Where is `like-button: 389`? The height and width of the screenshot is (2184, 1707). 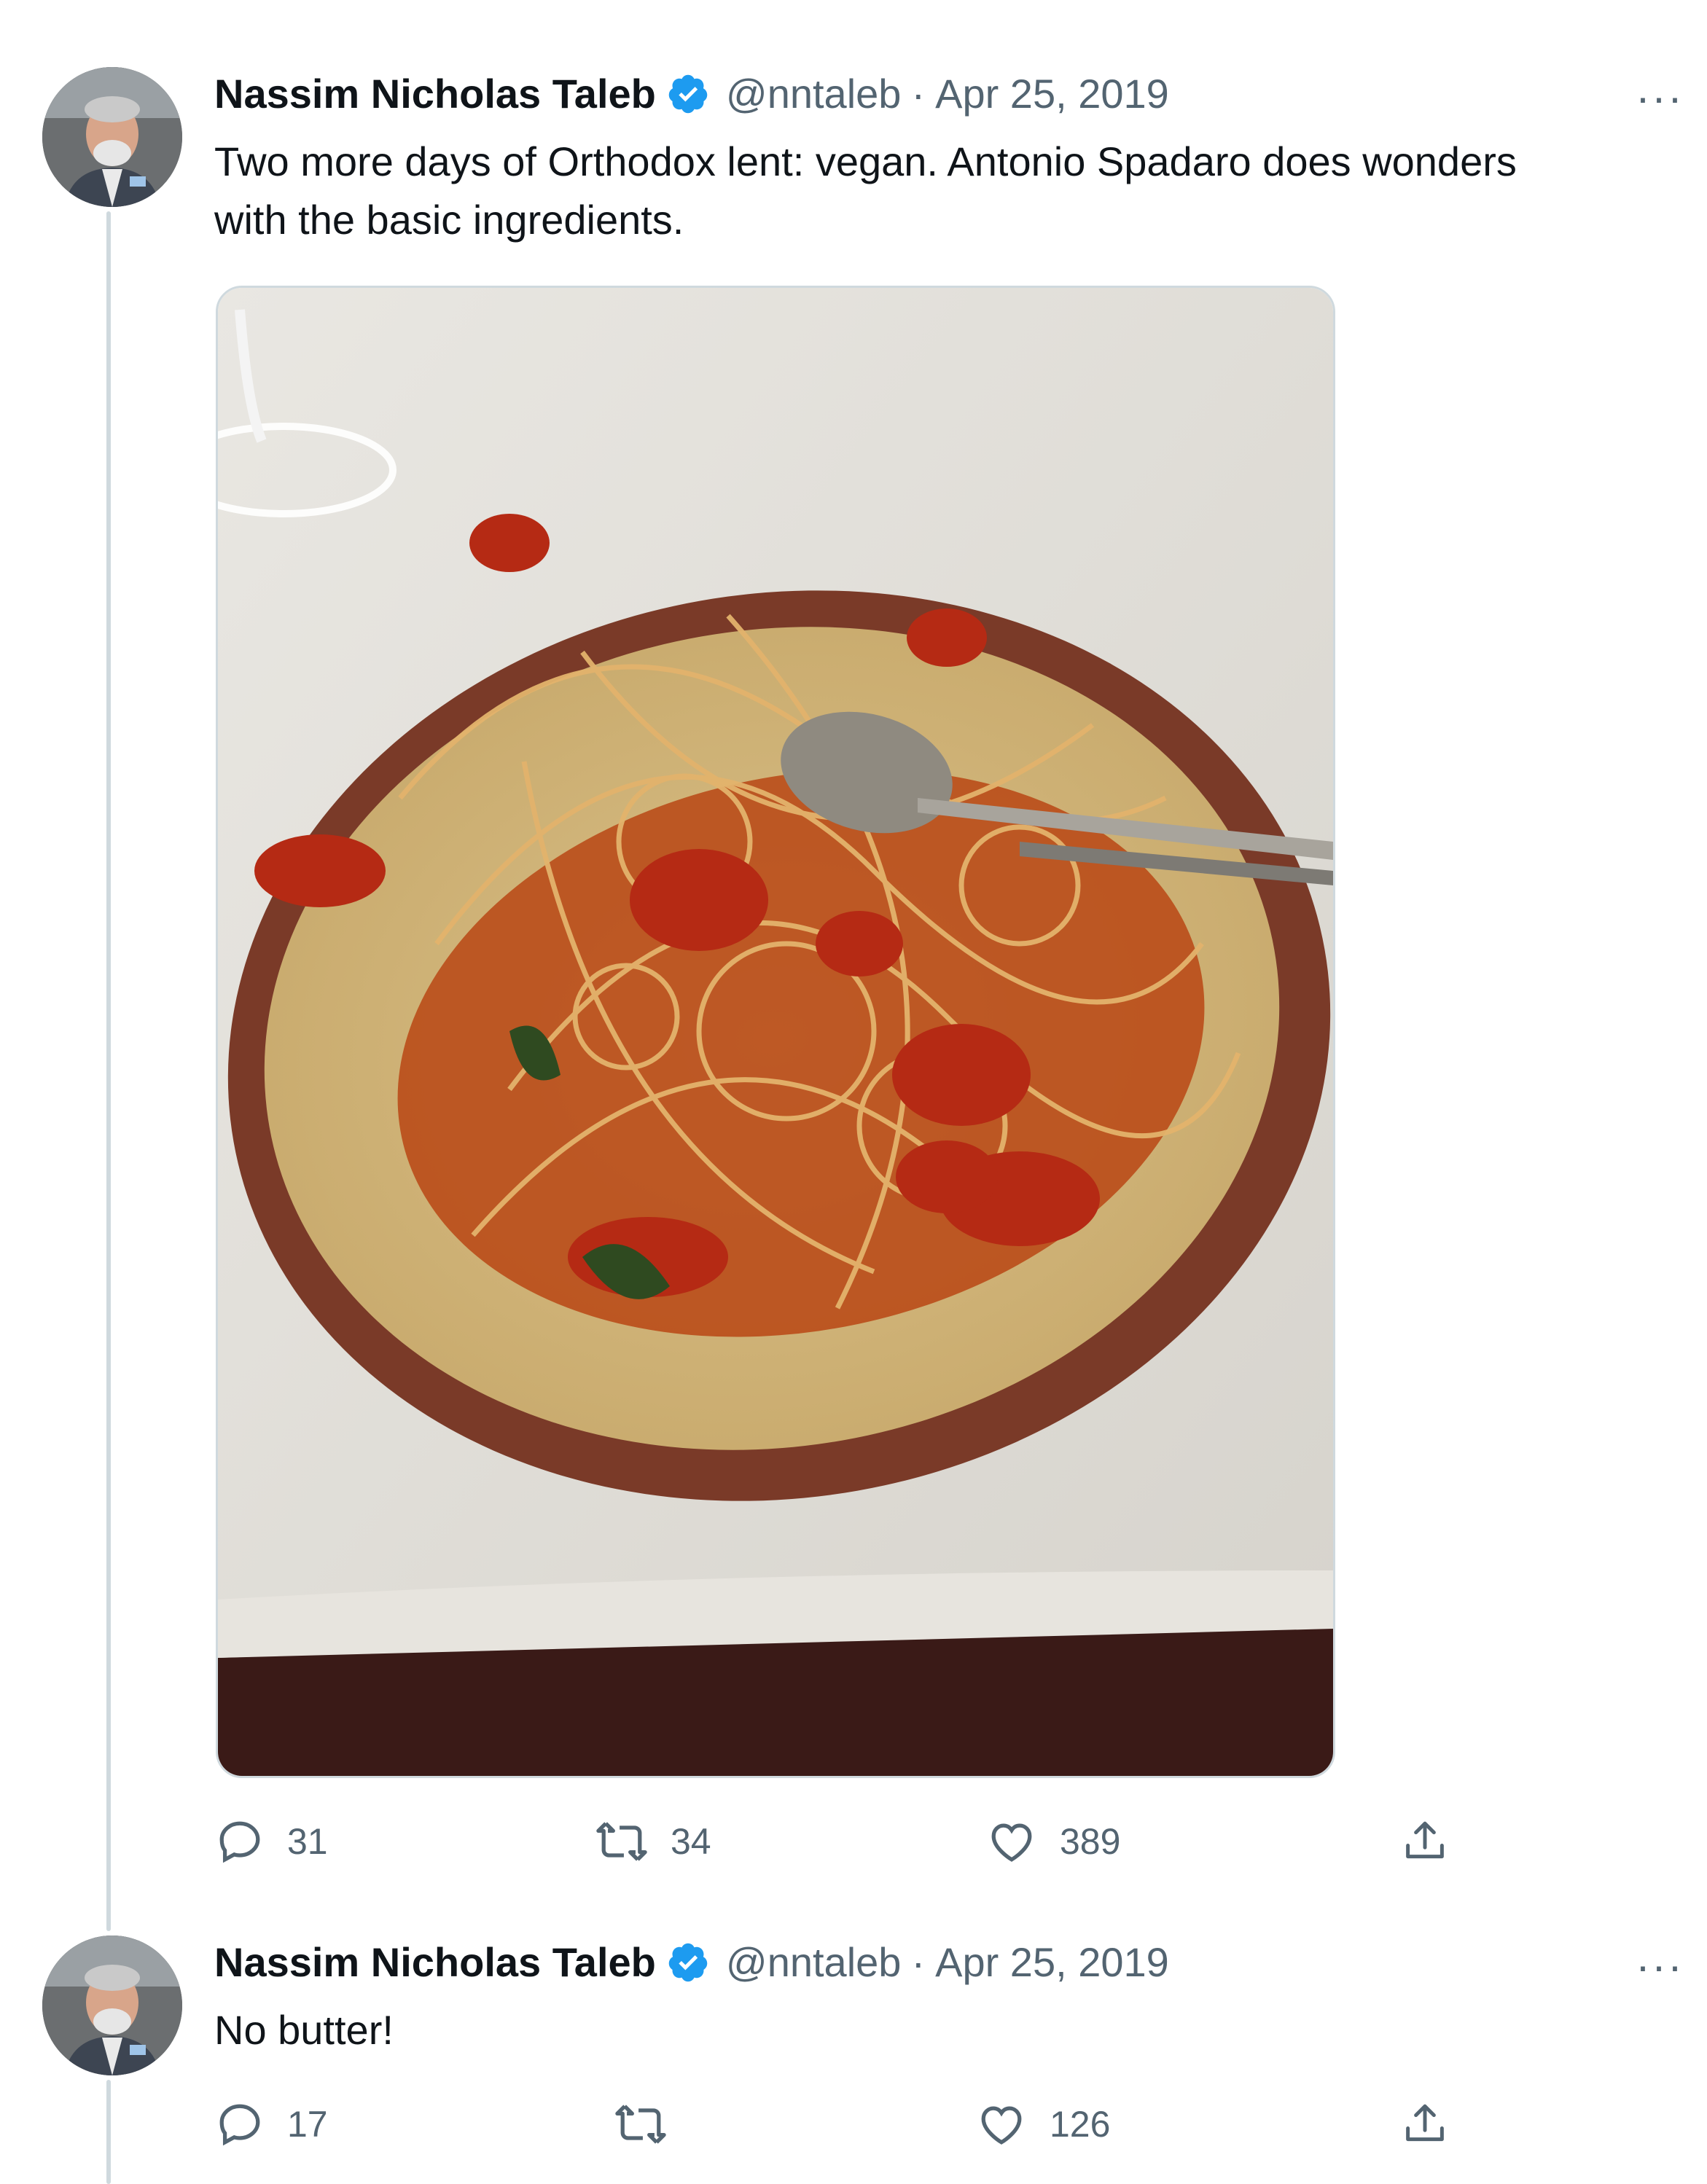 like-button: 389 is located at coordinates (1052, 1841).